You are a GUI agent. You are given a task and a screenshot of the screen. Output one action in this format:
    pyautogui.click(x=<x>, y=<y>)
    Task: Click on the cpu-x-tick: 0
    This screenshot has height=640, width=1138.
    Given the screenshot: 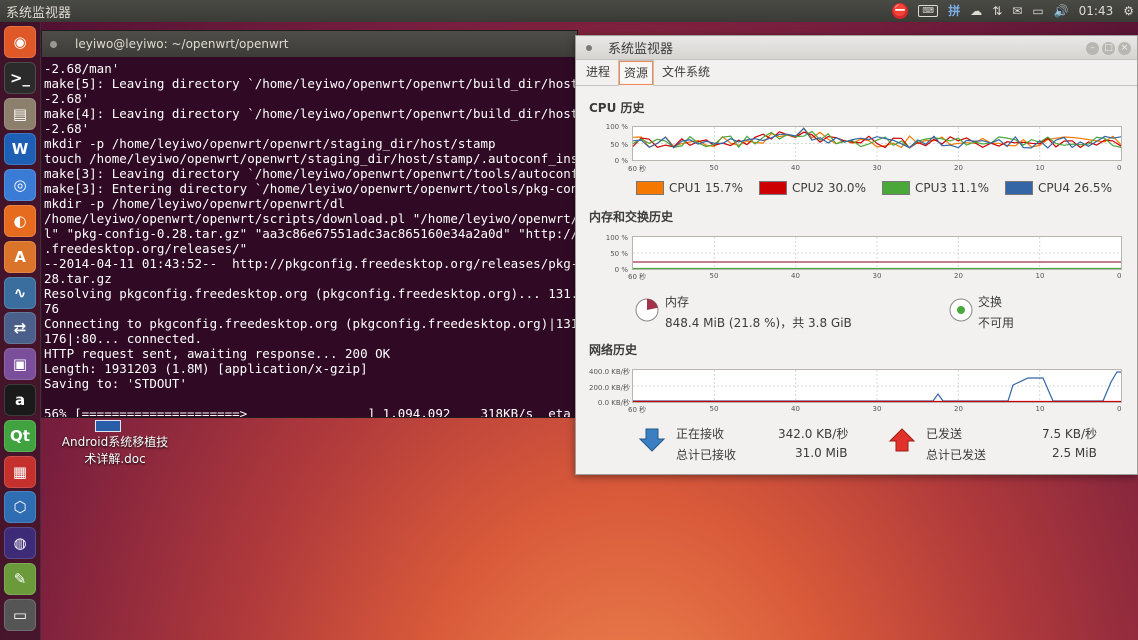 What is the action you would take?
    pyautogui.click(x=1119, y=168)
    